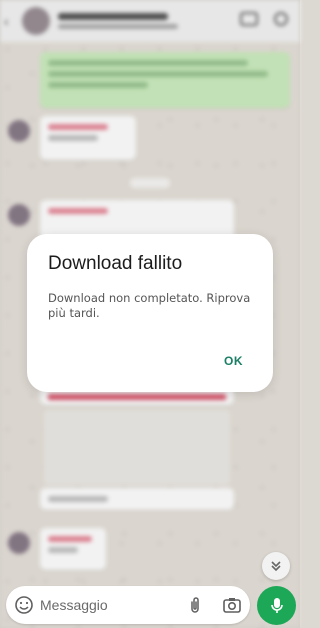 The image size is (320, 628). I want to click on ok-button: OK, so click(233, 361).